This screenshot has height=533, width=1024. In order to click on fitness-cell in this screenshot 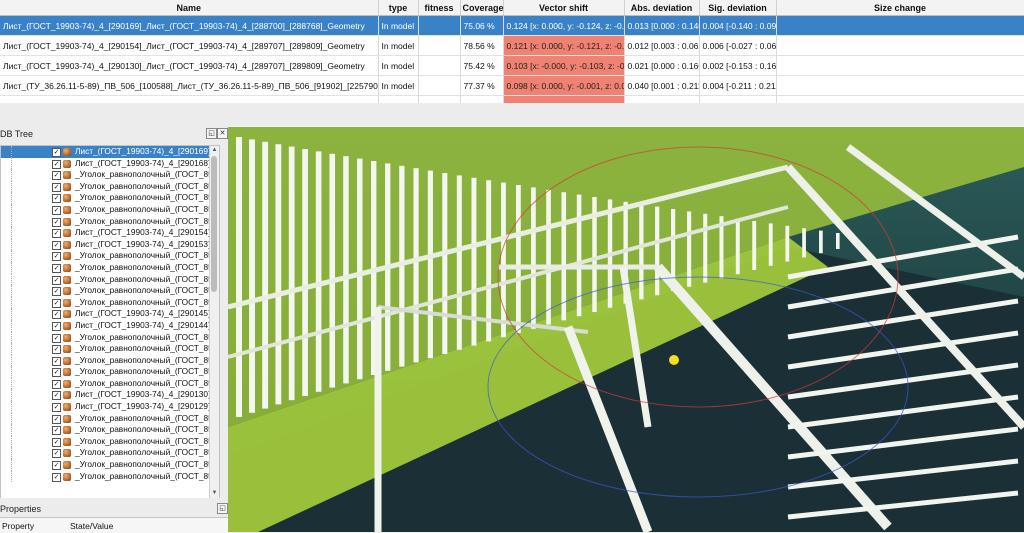, I will do `click(439, 65)`.